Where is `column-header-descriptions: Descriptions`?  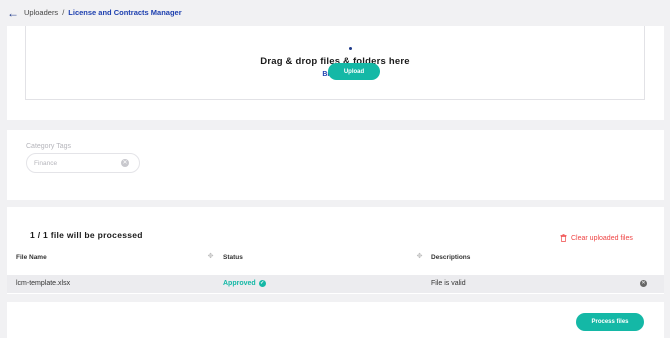 column-header-descriptions: Descriptions is located at coordinates (450, 257).